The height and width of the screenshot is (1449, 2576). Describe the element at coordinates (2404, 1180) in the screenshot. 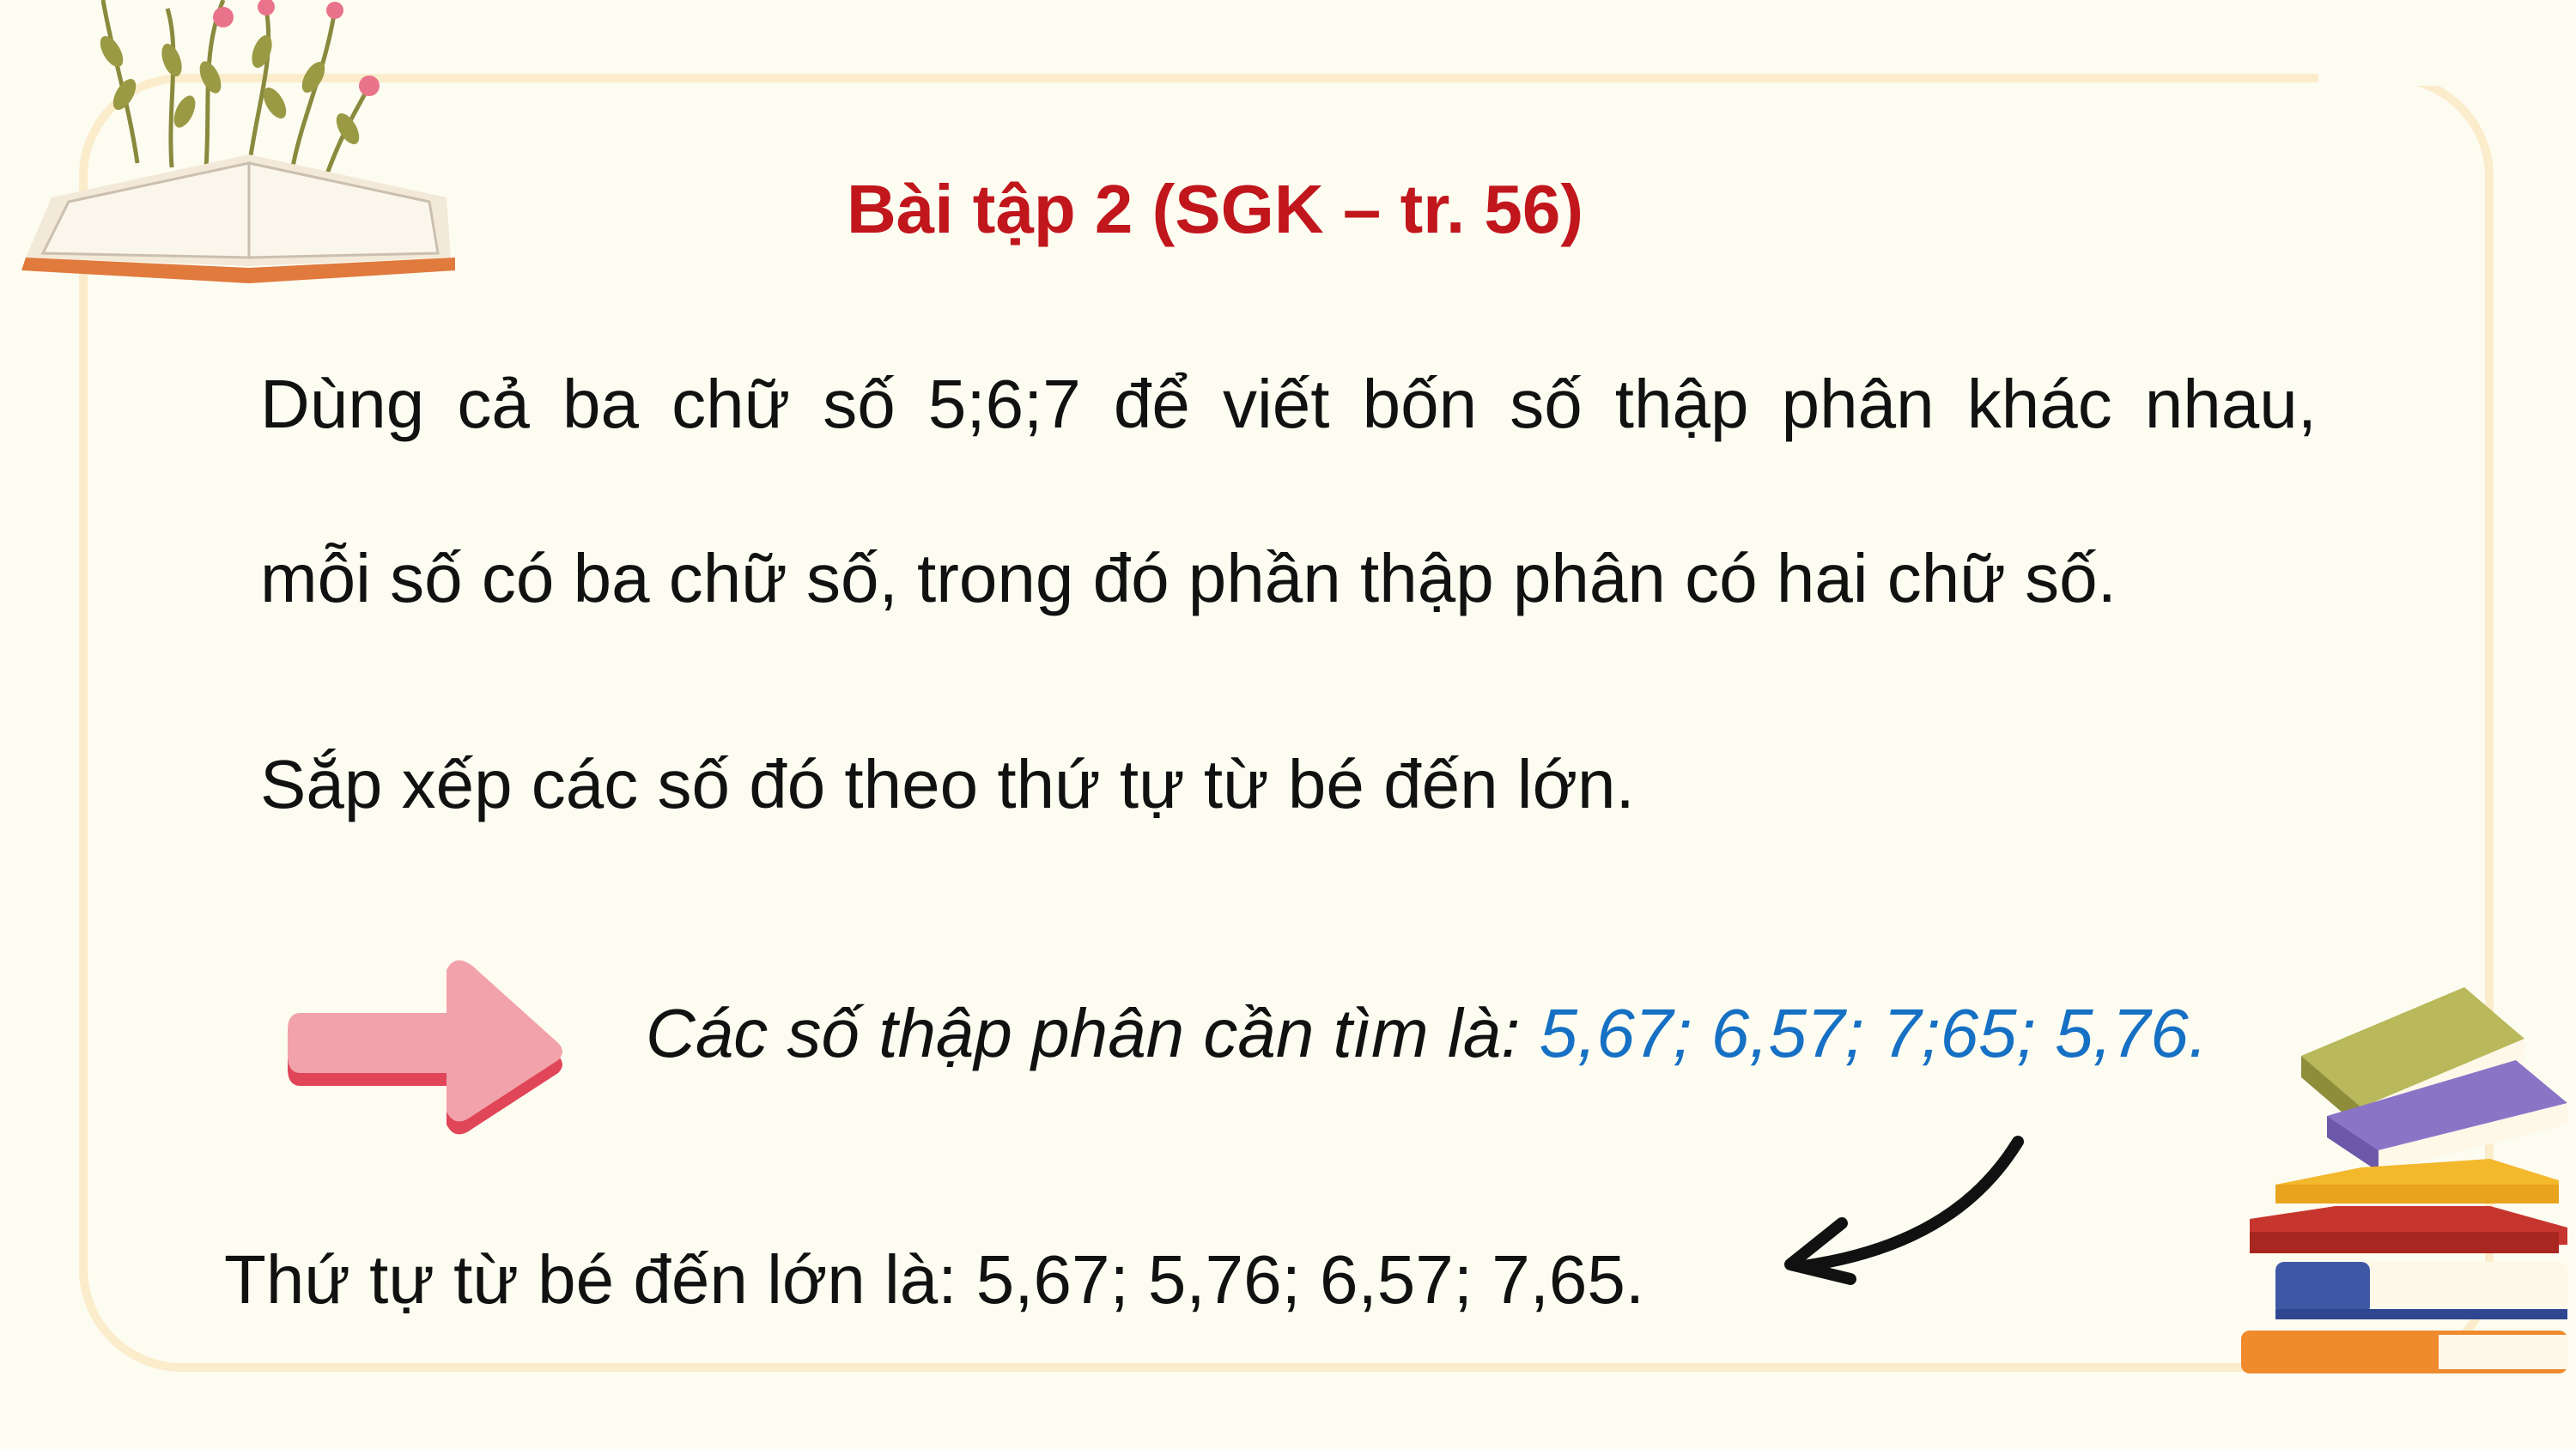

I see `stack-of-books-icon` at that location.